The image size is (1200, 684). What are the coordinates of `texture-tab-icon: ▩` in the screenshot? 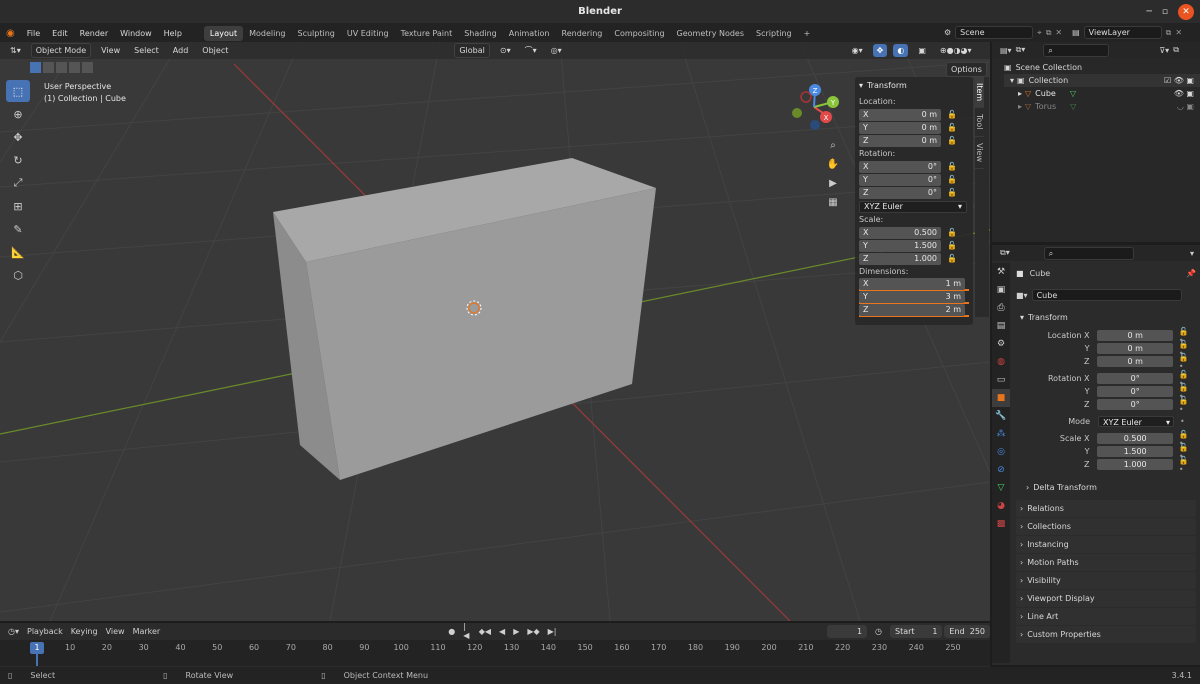 It's located at (1001, 524).